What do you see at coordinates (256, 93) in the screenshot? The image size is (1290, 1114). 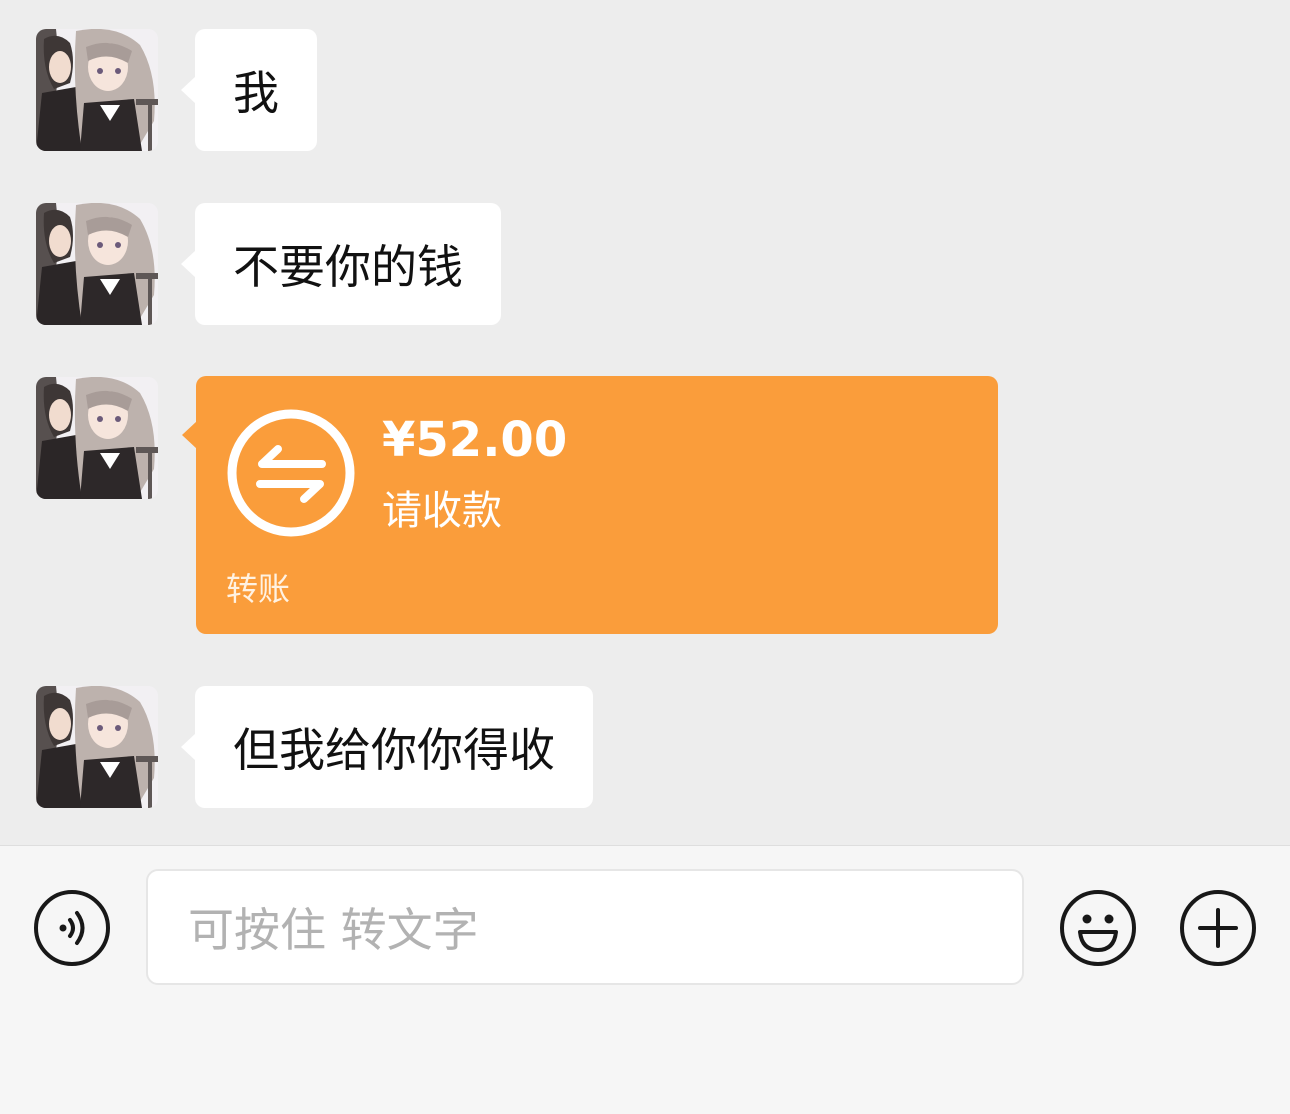 I see `message-text: 我` at bounding box center [256, 93].